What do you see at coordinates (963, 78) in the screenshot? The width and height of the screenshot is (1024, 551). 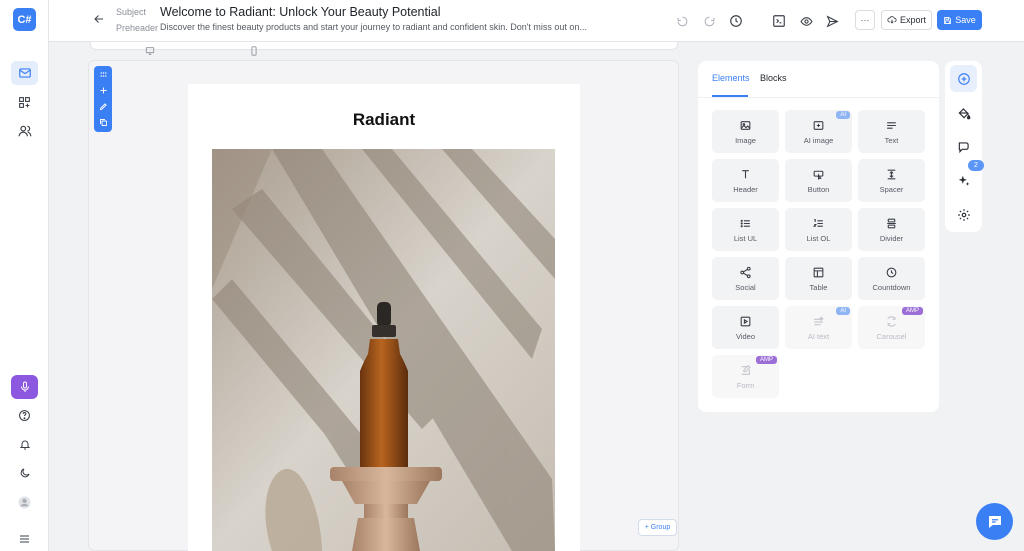 I see `plus-circle-icon` at bounding box center [963, 78].